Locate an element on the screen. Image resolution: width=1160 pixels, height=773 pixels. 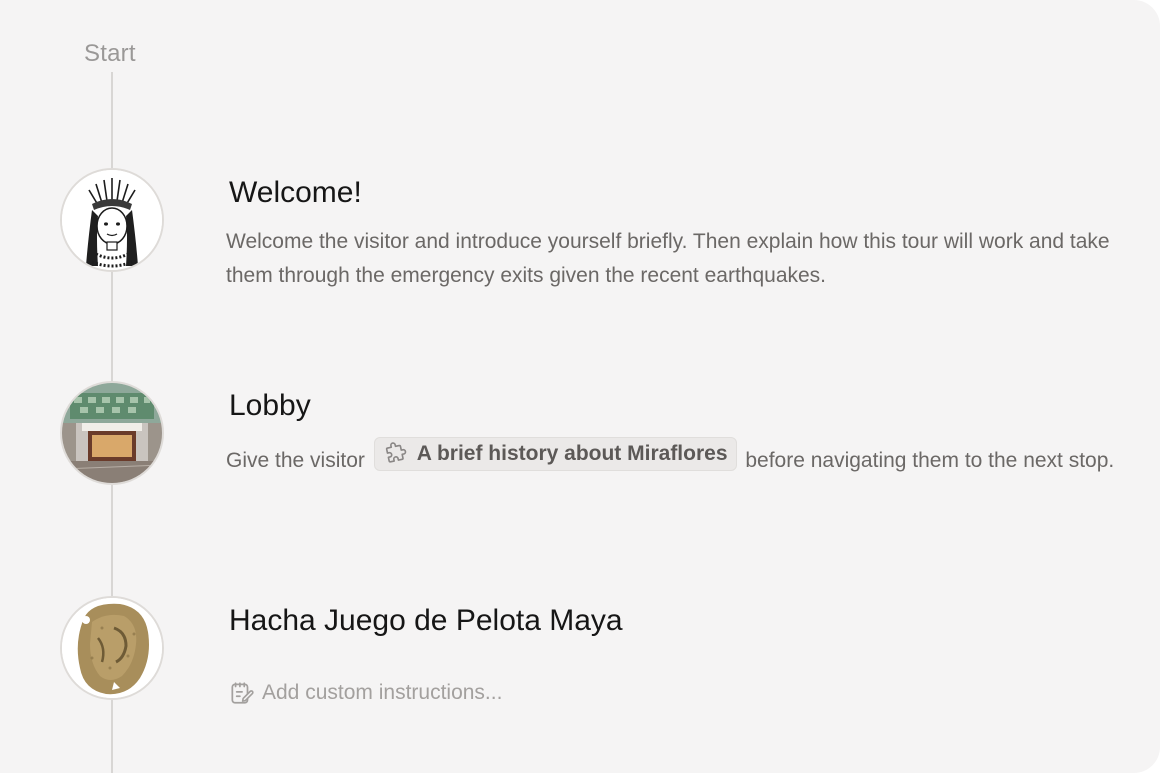
note-edit-icon is located at coordinates (242, 693).